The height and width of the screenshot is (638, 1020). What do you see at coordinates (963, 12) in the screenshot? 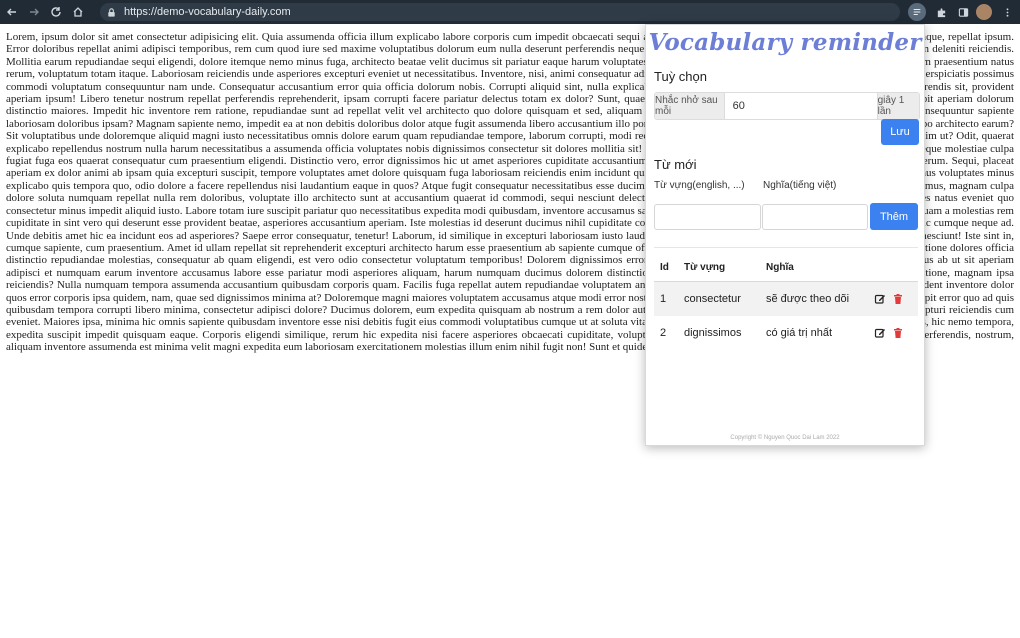
I see `side-panel-icon` at bounding box center [963, 12].